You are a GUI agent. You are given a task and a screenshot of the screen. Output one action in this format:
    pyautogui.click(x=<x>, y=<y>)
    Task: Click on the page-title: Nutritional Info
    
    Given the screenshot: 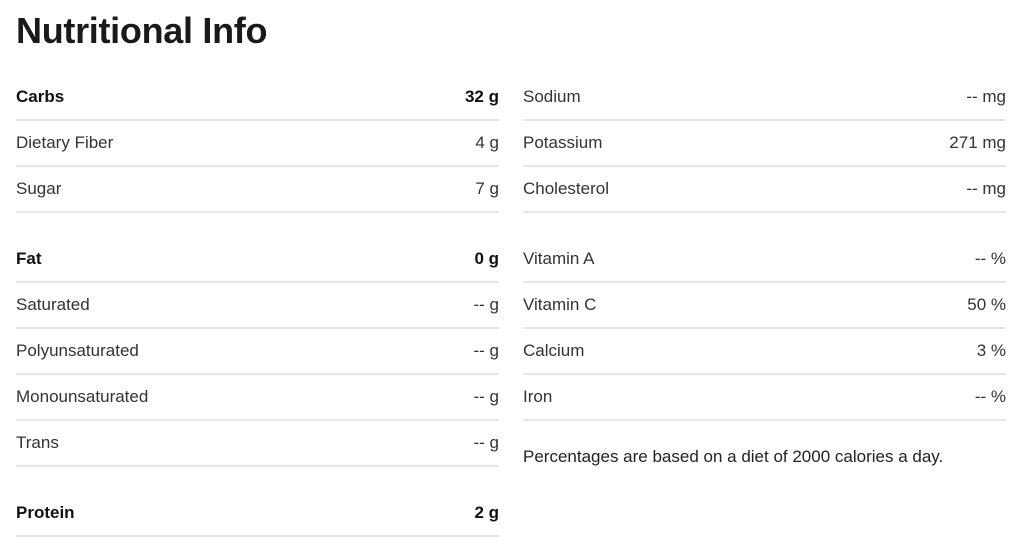 What is the action you would take?
    pyautogui.click(x=142, y=30)
    